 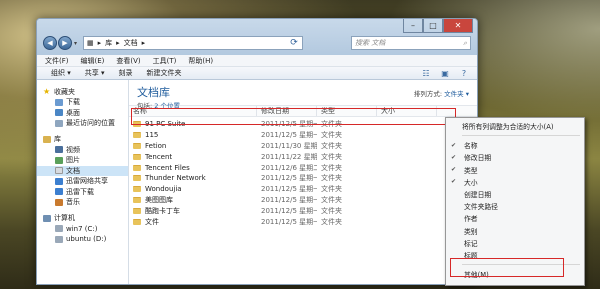 I want to click on search-placeholder: 搜索 文档, so click(x=370, y=43).